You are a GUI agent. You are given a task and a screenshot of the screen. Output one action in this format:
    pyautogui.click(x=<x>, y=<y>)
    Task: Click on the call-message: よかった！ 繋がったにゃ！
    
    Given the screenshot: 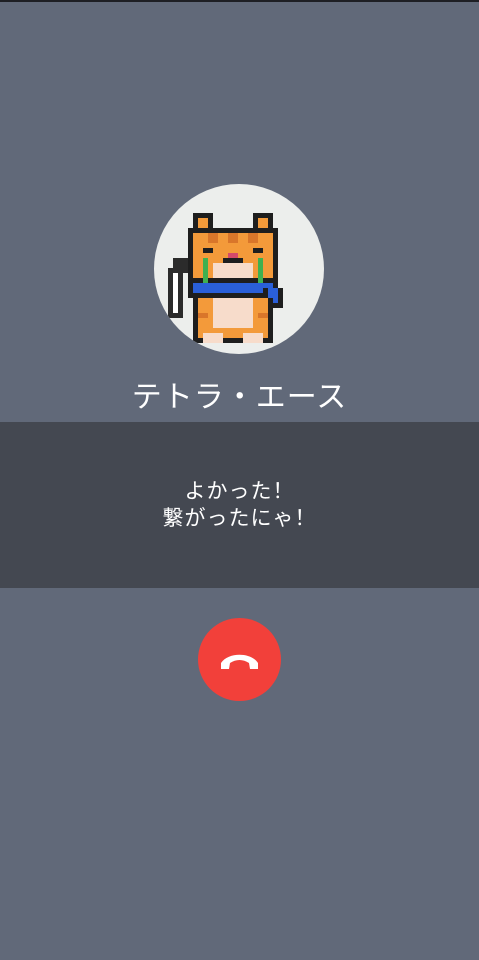 What is the action you would take?
    pyautogui.click(x=239, y=505)
    